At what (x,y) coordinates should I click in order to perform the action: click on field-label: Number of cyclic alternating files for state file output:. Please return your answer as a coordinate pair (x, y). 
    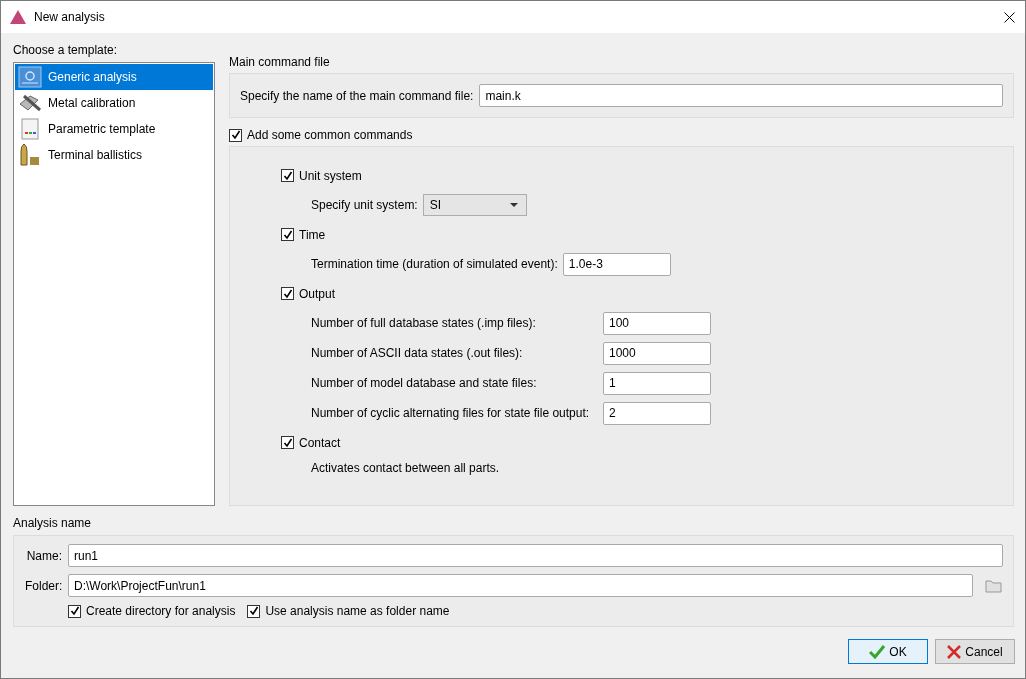
    Looking at the image, I should click on (451, 413).